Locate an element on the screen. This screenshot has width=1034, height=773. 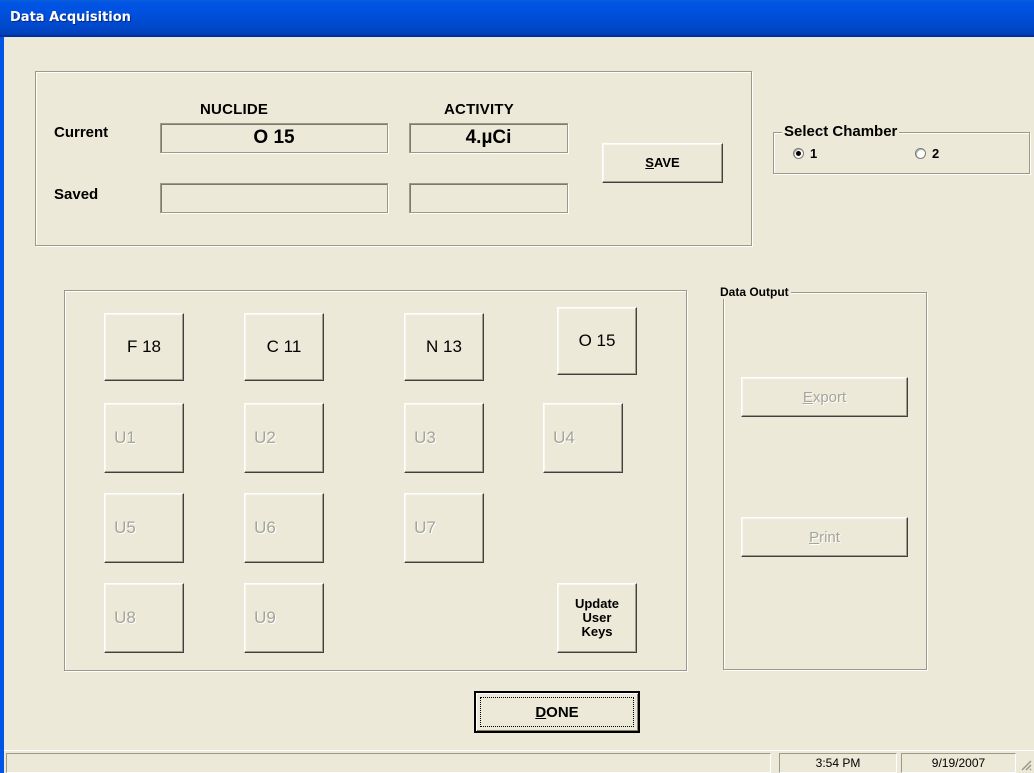
user-key-u8: U8 is located at coordinates (144, 618).